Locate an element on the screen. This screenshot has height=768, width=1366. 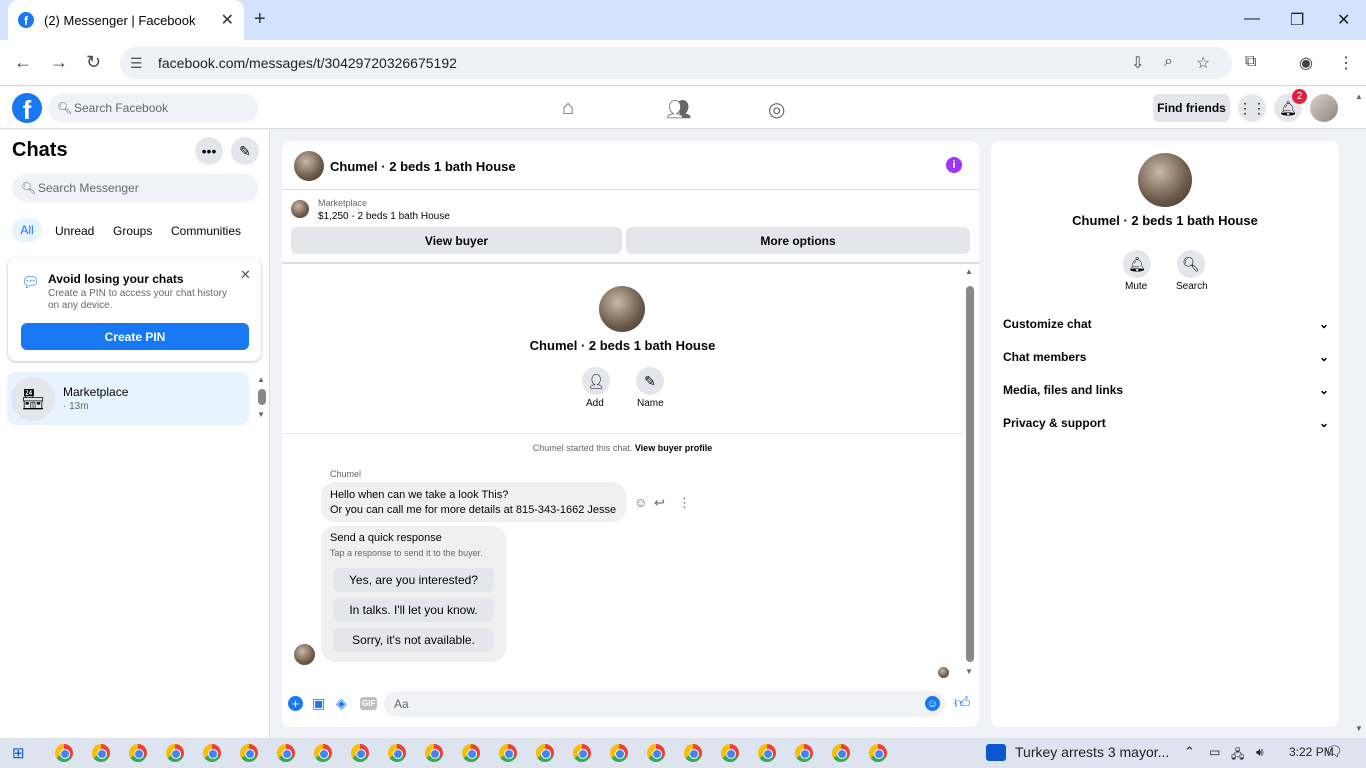
gif-icon: GIF is located at coordinates (369, 703).